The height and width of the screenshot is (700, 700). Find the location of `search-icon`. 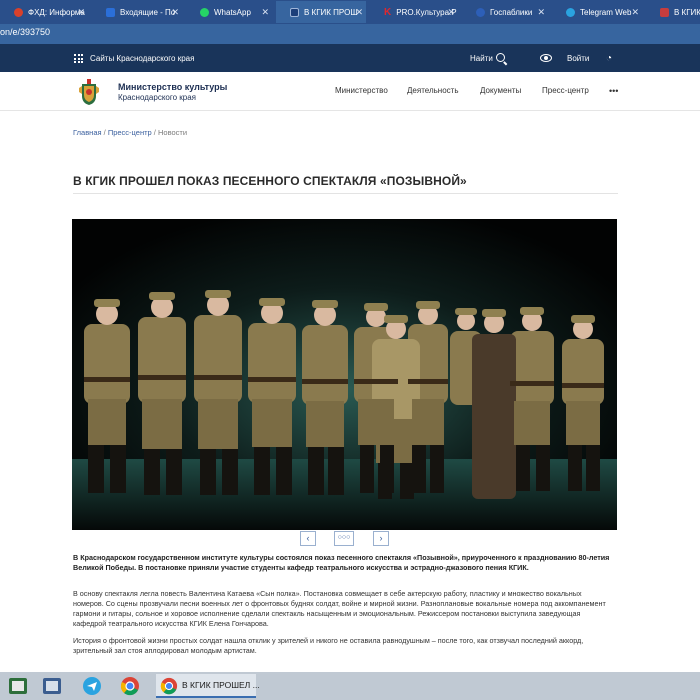

search-icon is located at coordinates (500, 57).